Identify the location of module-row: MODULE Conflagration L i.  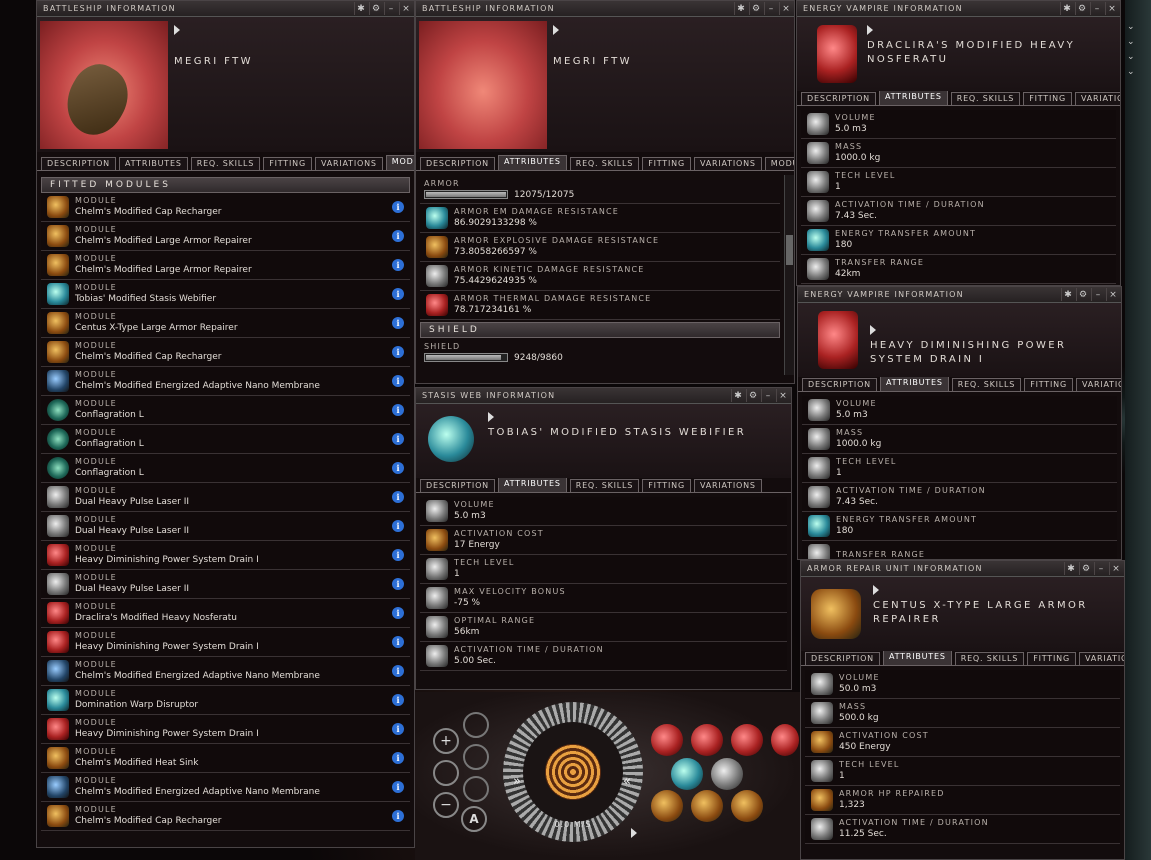
(225, 468).